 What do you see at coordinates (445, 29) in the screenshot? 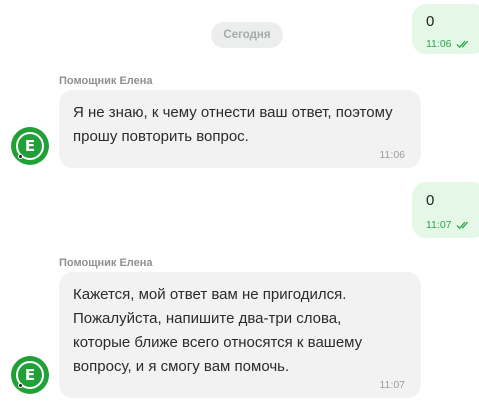
I see `outgoing-message: 0 11:06` at bounding box center [445, 29].